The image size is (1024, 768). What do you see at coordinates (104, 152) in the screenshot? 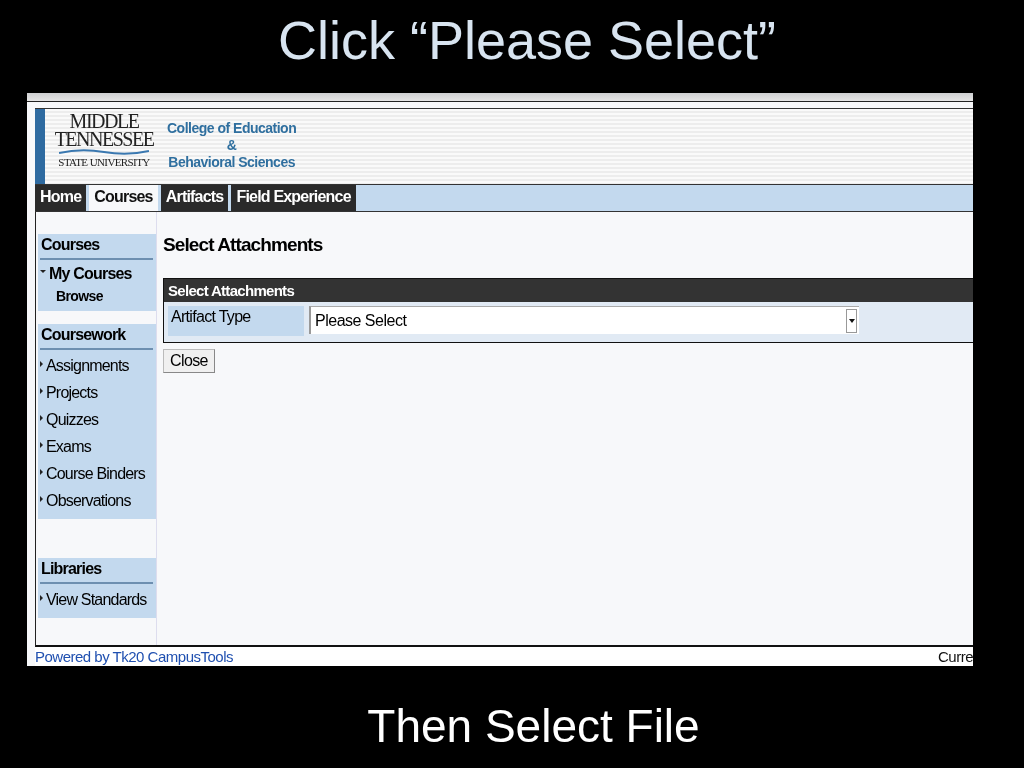
I see `logo-wave-icon` at bounding box center [104, 152].